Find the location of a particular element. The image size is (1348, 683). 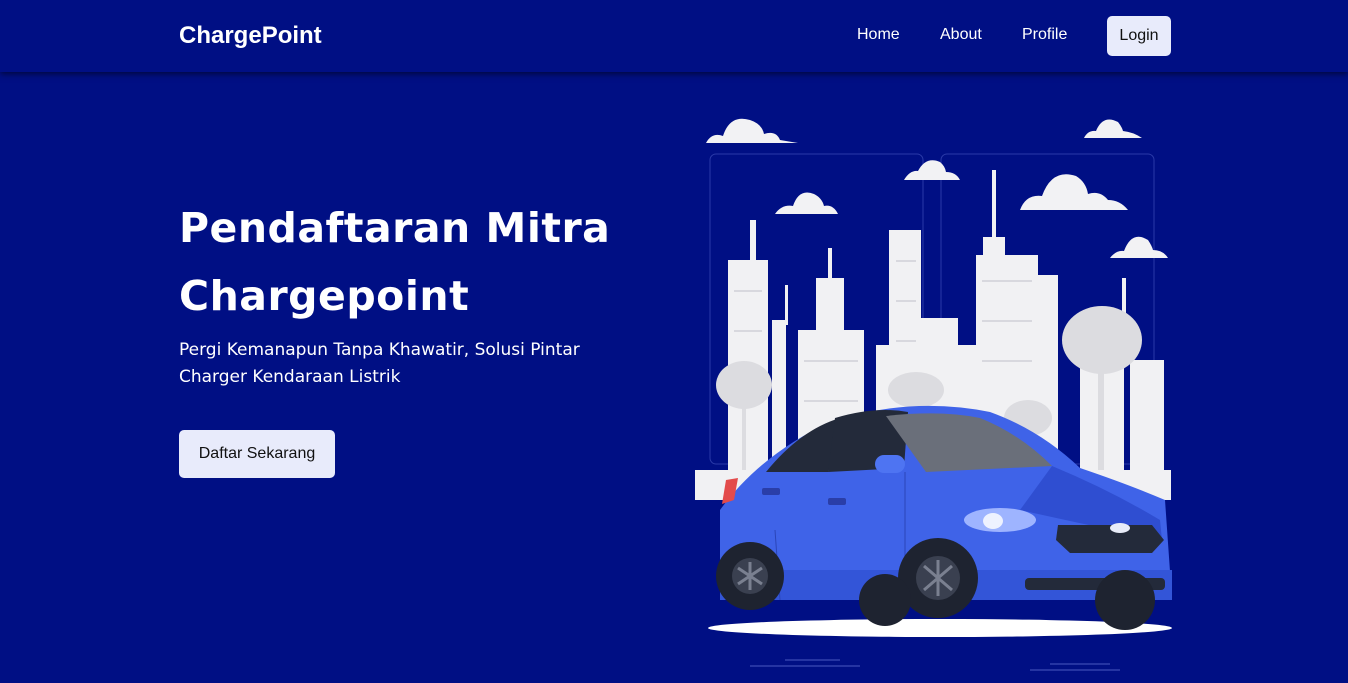

nav-link-about: About is located at coordinates (961, 35).